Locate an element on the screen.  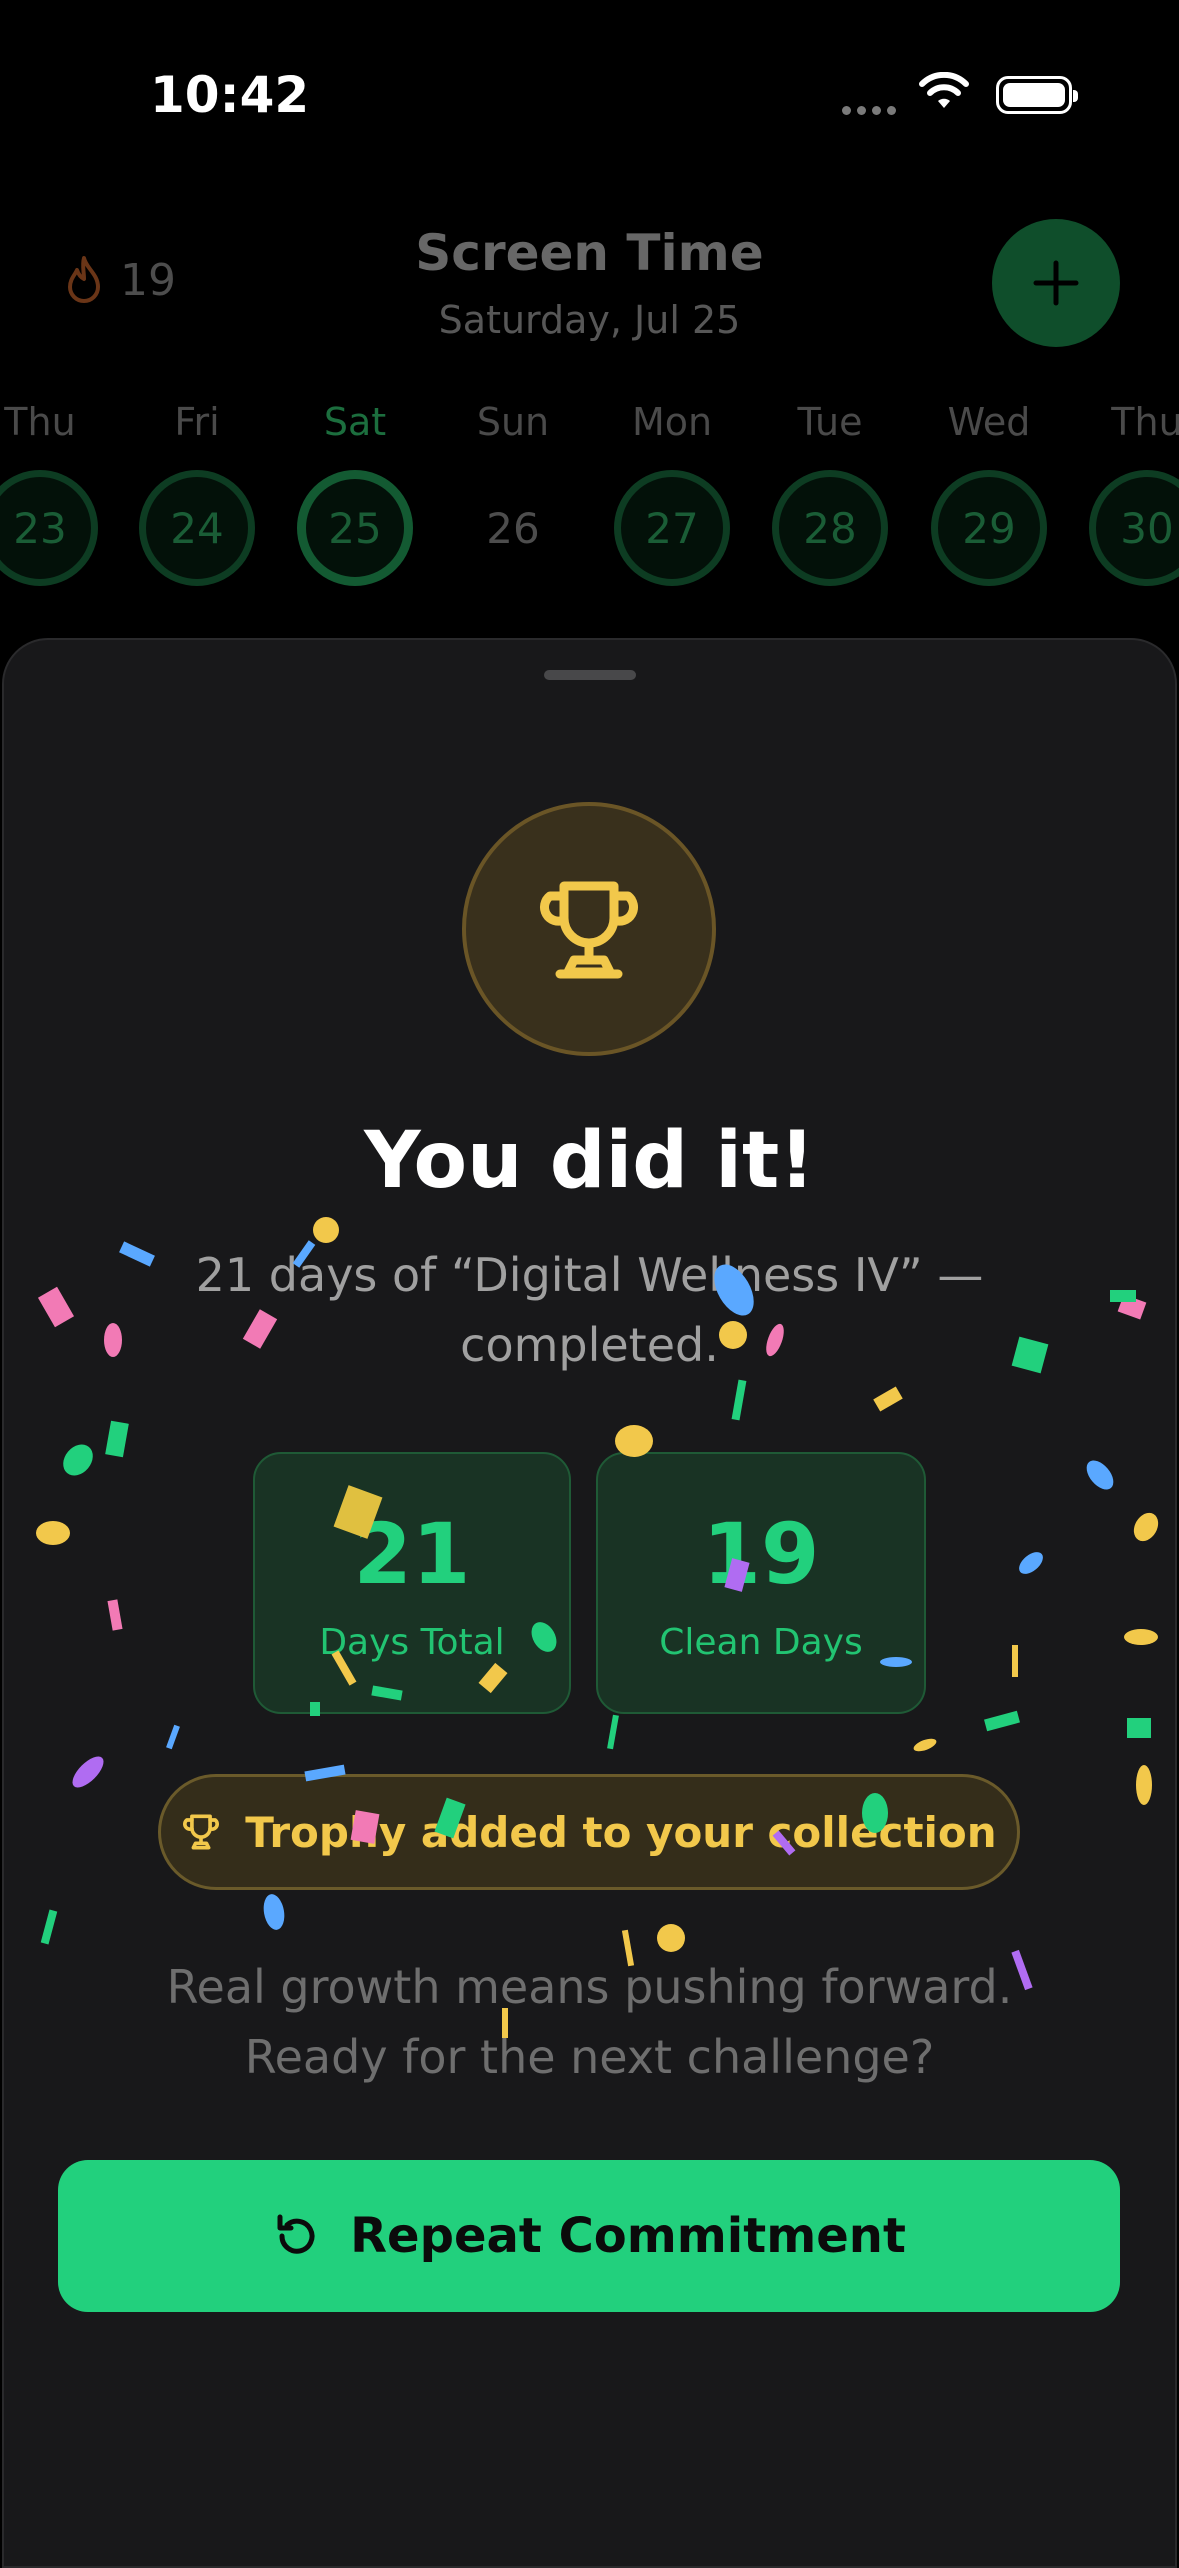
day-item: Tue 28 is located at coordinates (830, 493).